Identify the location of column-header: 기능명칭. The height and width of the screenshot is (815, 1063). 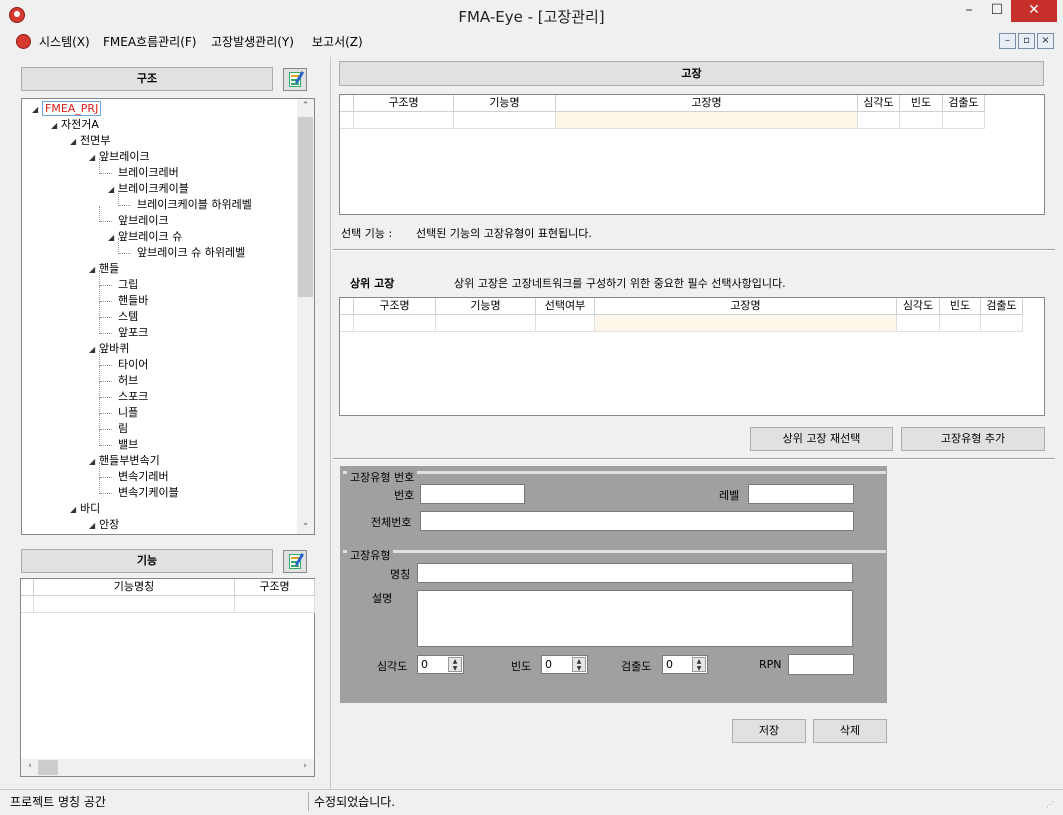
(134, 587).